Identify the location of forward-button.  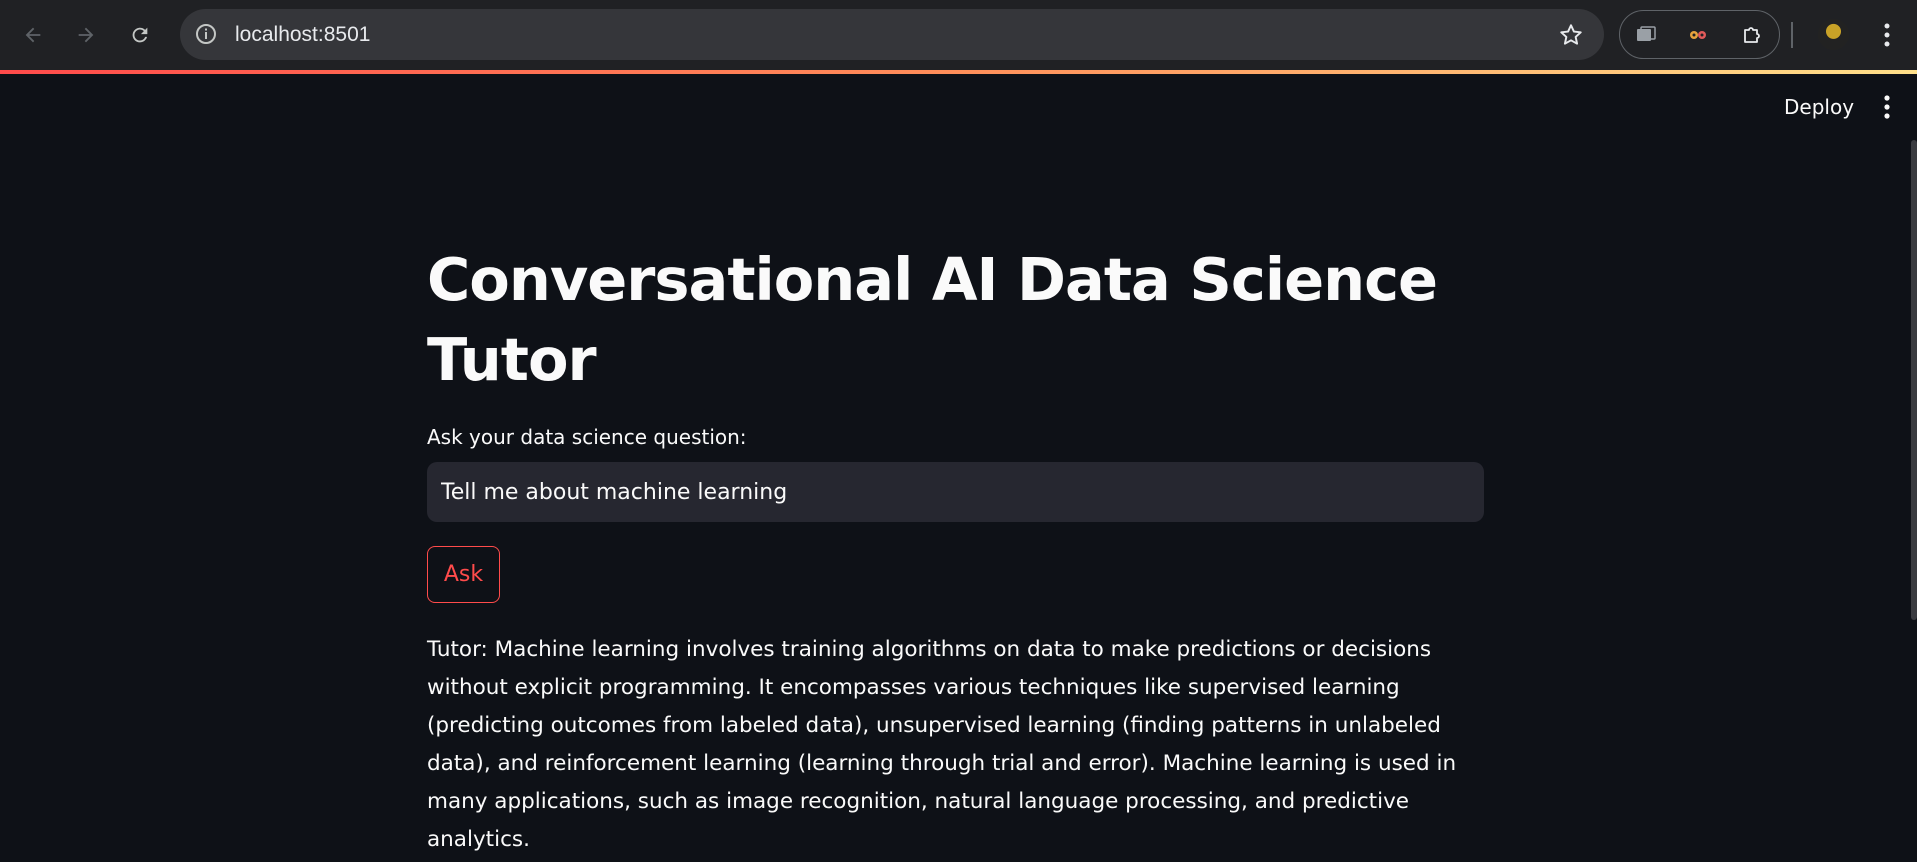
(86, 35).